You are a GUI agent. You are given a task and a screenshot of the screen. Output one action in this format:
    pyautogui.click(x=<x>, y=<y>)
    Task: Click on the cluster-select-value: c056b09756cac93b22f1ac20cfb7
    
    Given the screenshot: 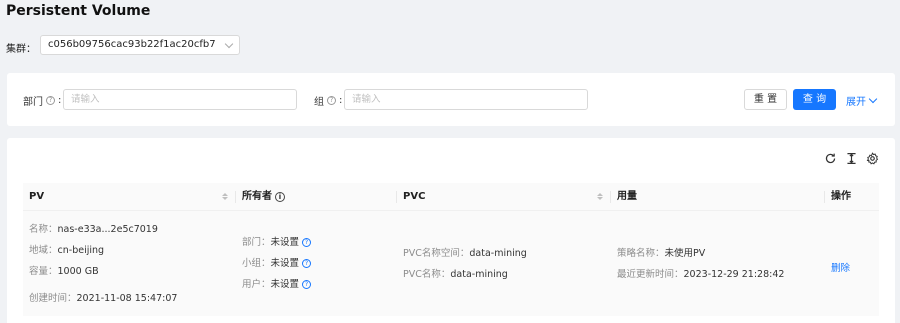 What is the action you would take?
    pyautogui.click(x=132, y=44)
    